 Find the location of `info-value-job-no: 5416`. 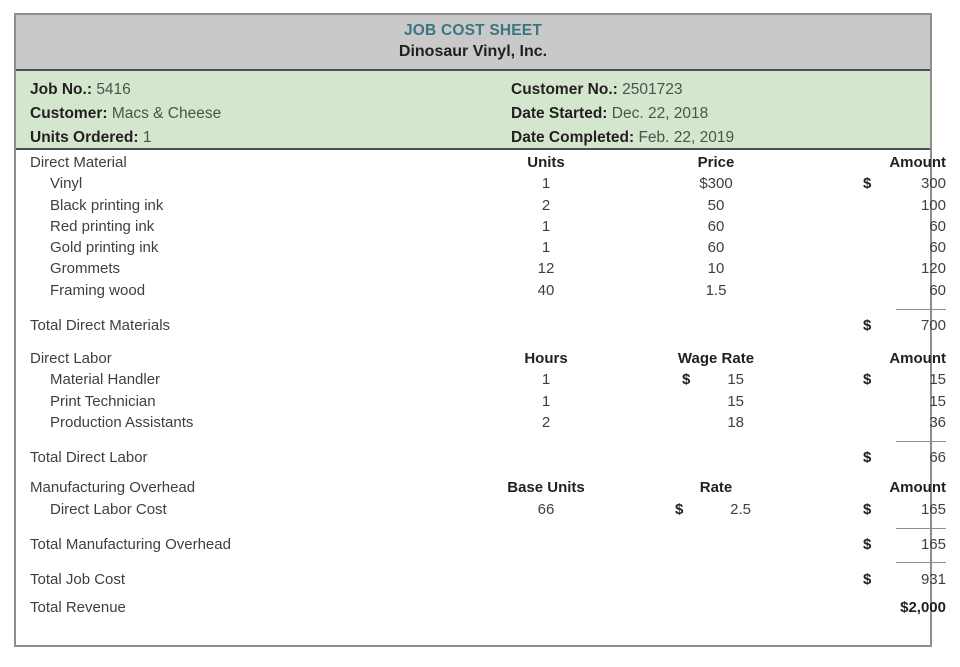

info-value-job-no: 5416 is located at coordinates (113, 89).